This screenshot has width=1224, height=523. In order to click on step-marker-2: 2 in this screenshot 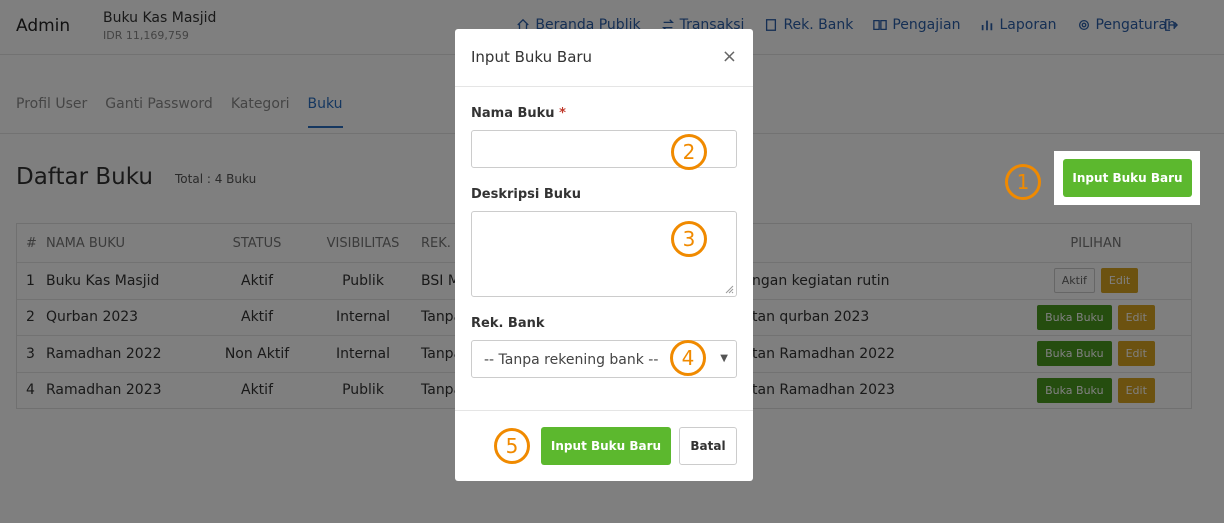, I will do `click(689, 152)`.